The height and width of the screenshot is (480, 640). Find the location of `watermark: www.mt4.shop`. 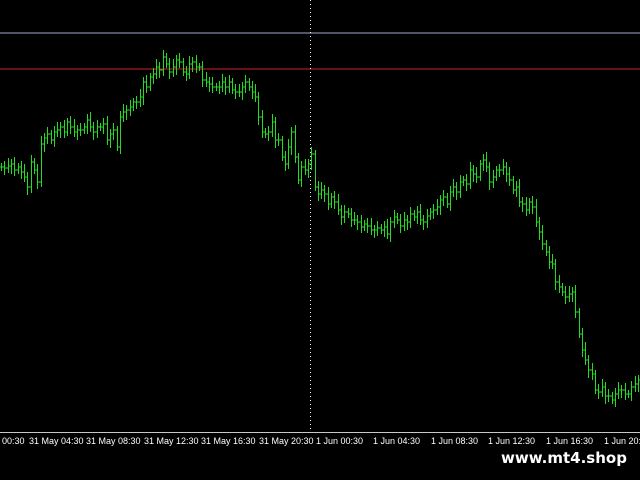

watermark: www.mt4.shop is located at coordinates (564, 458).